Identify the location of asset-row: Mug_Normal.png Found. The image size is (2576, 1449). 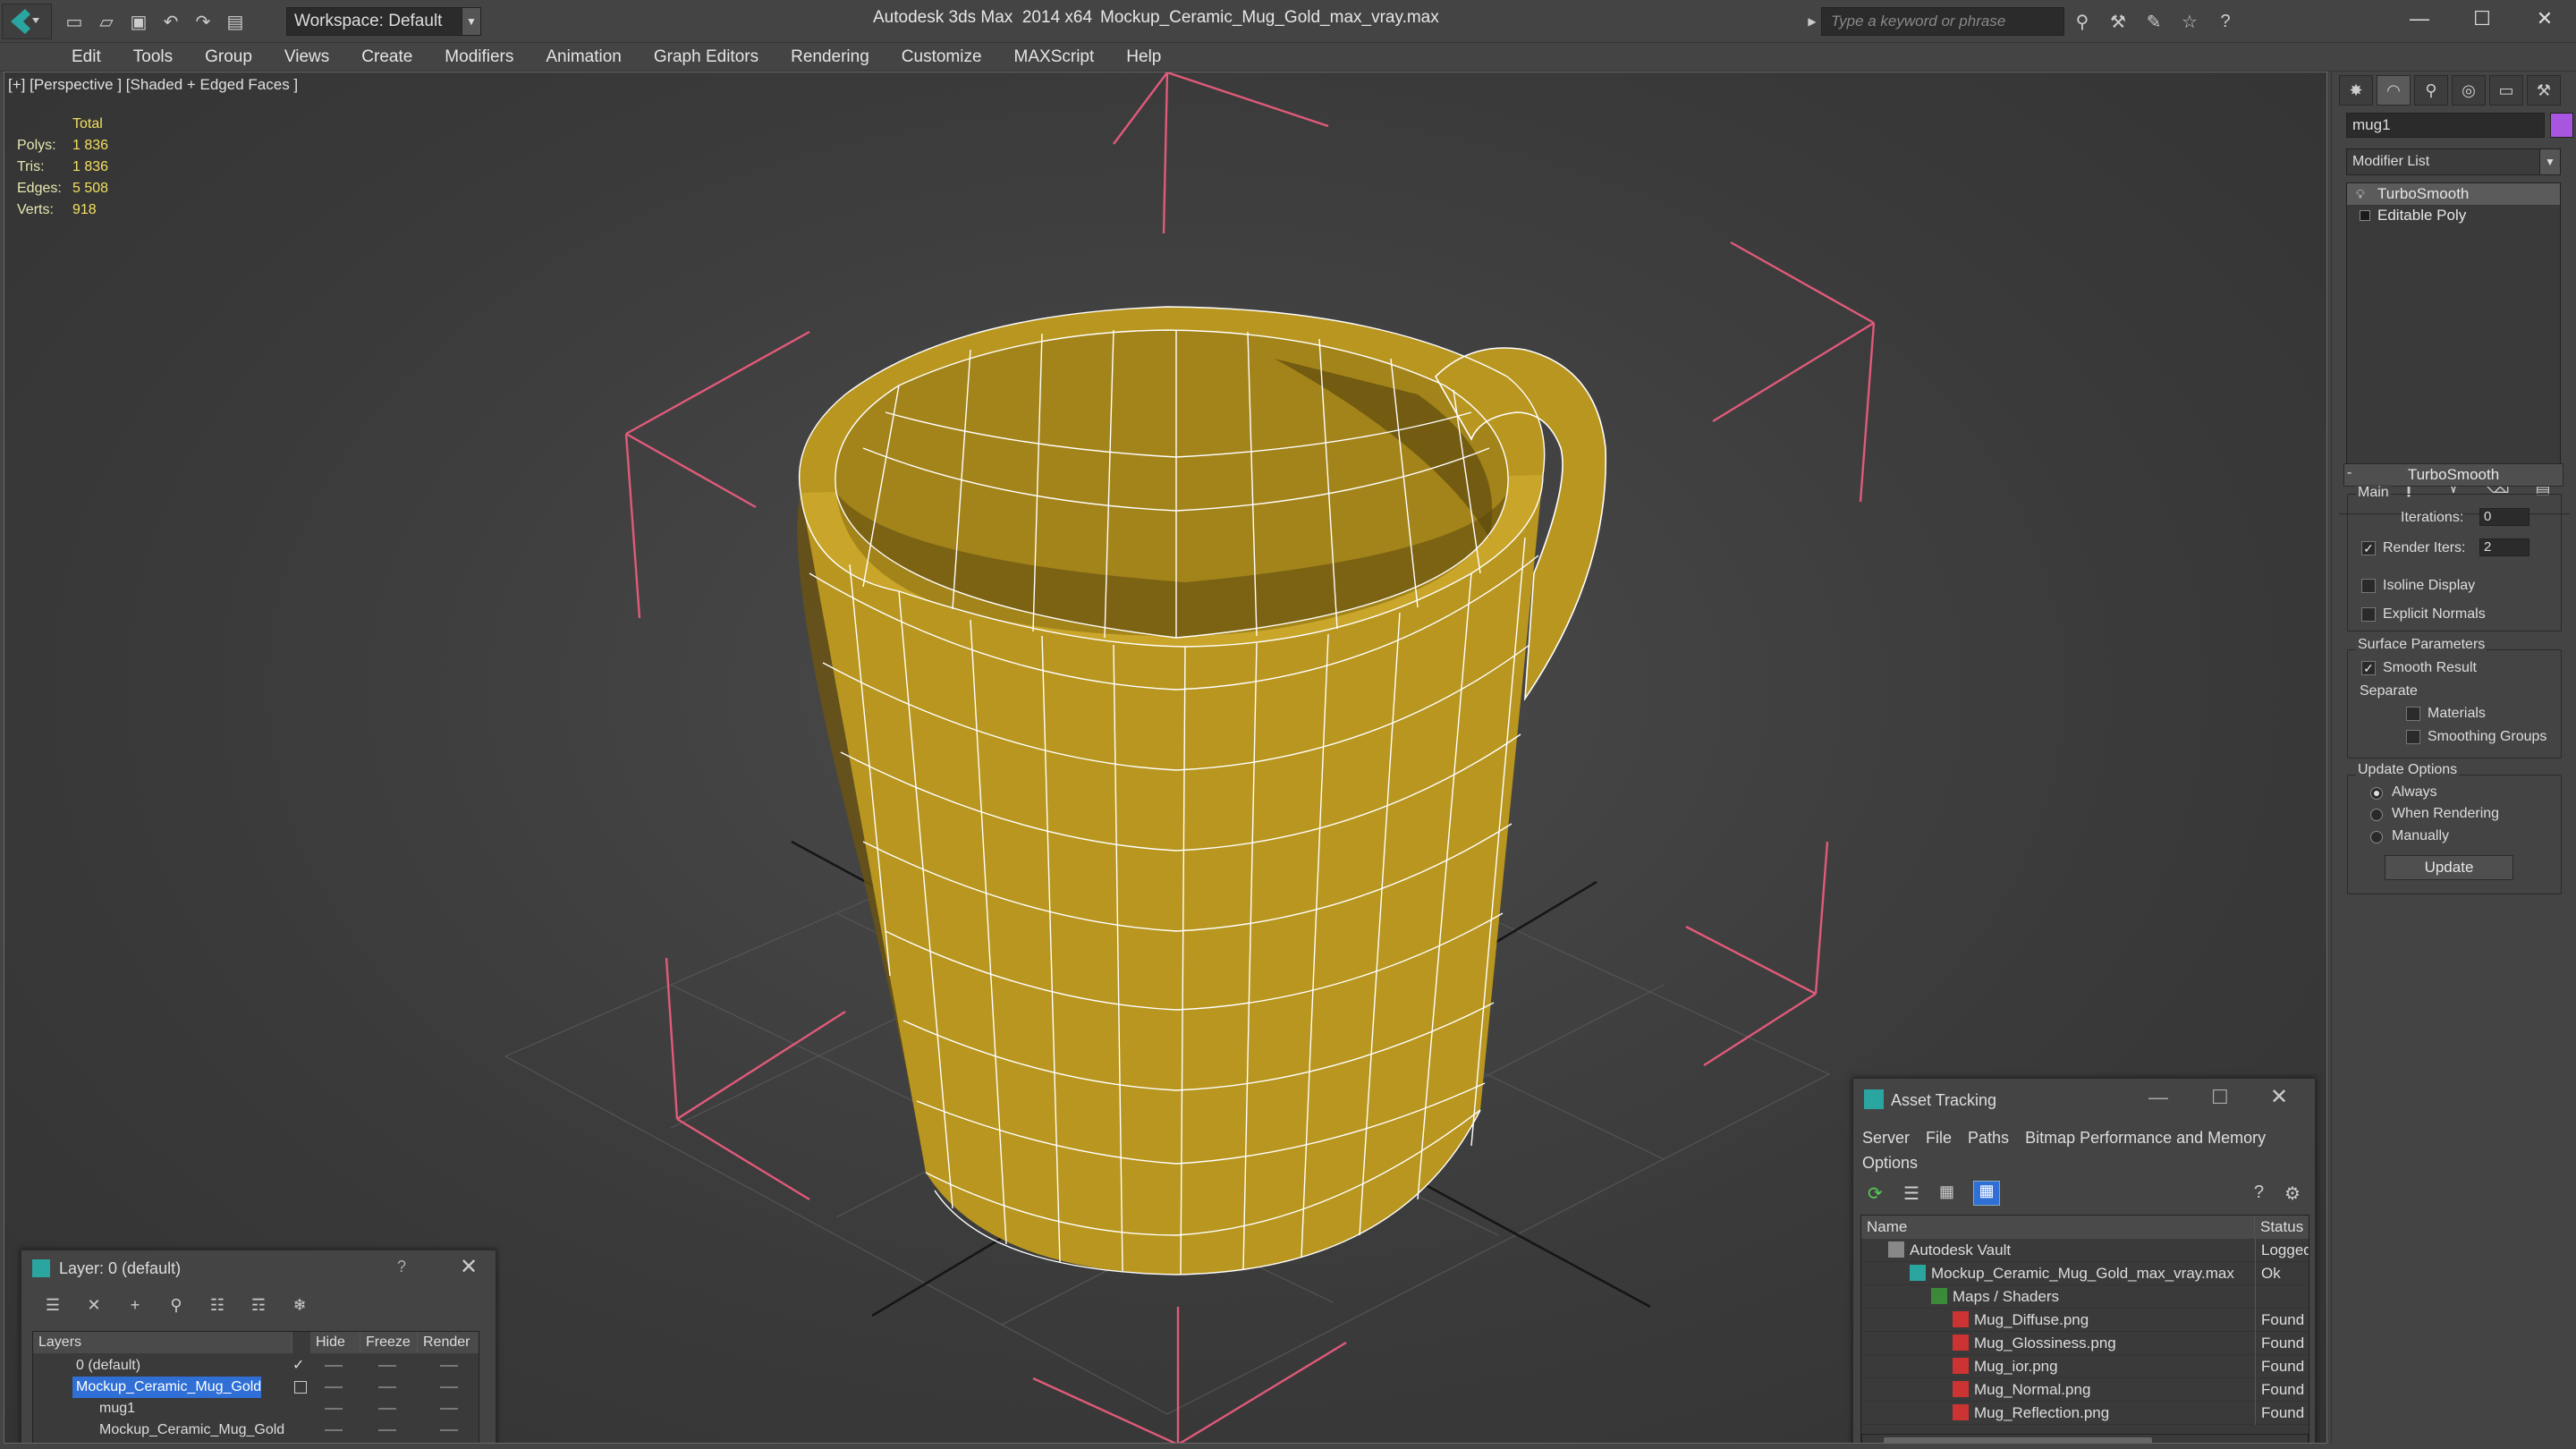
(2085, 1390).